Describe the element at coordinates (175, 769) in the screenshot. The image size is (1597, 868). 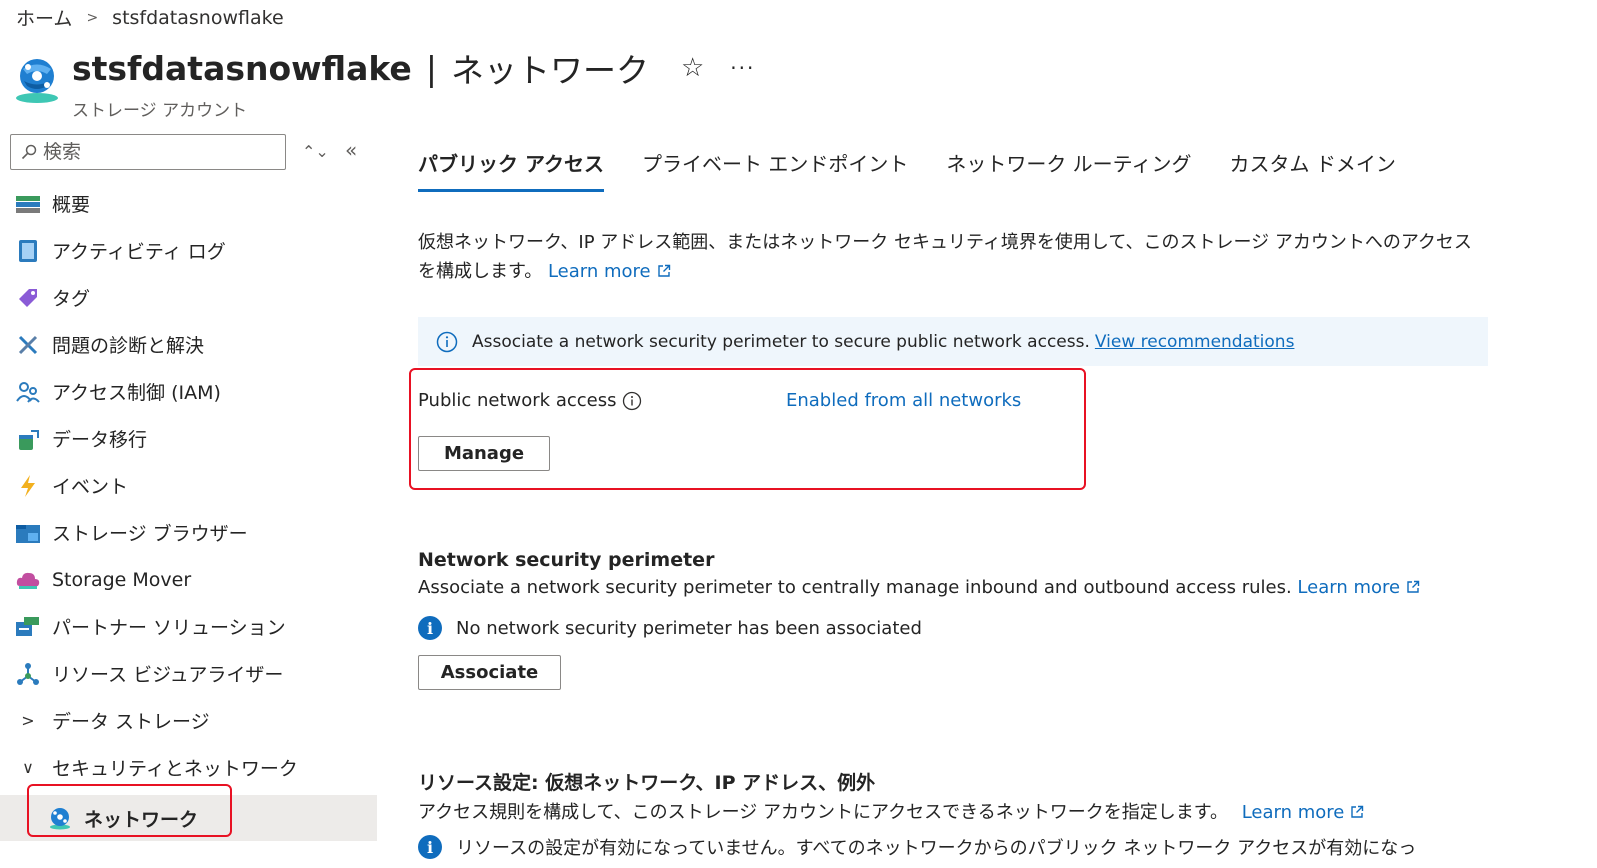
I see `sidebar-group-label: セキュリティとネットワーク` at that location.